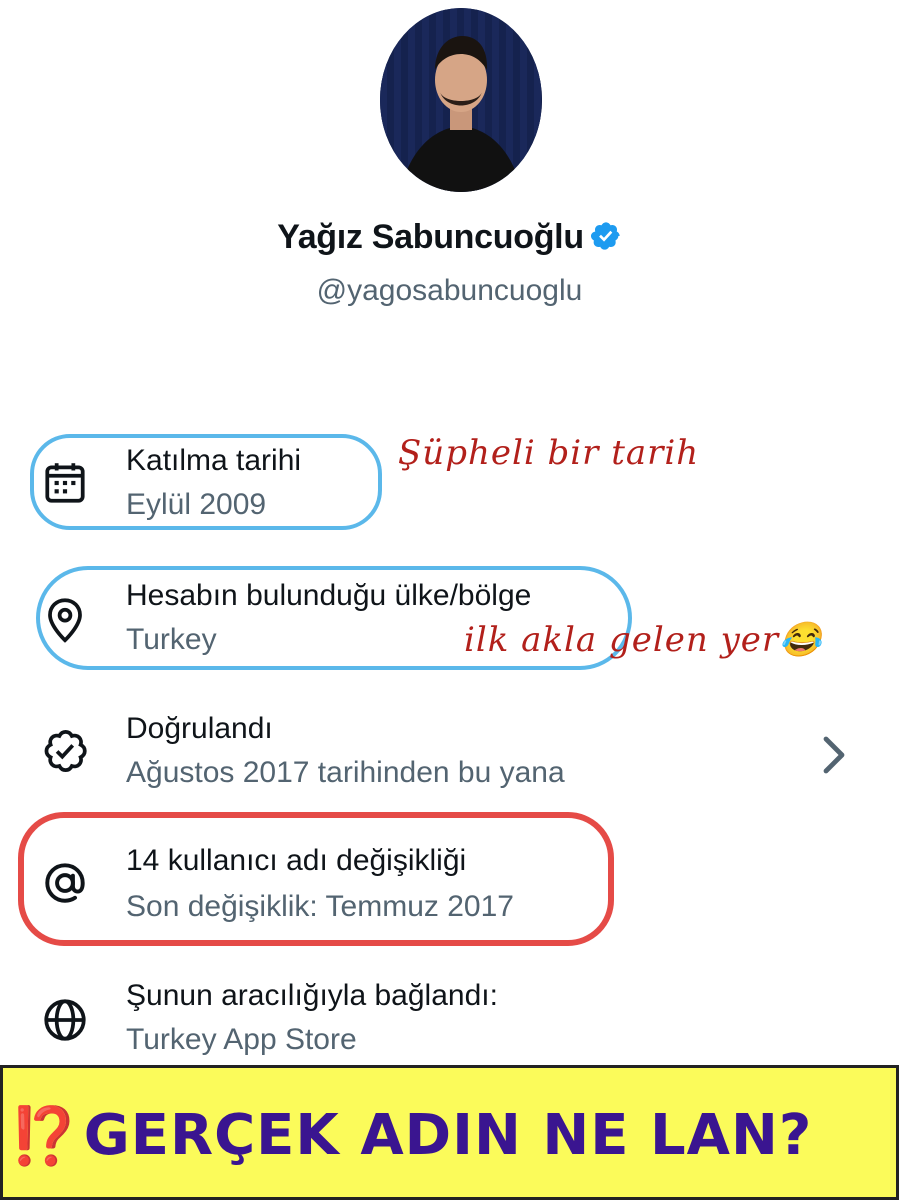  I want to click on profile-name-row: Yağız Sabuncuoğlu, so click(449, 237).